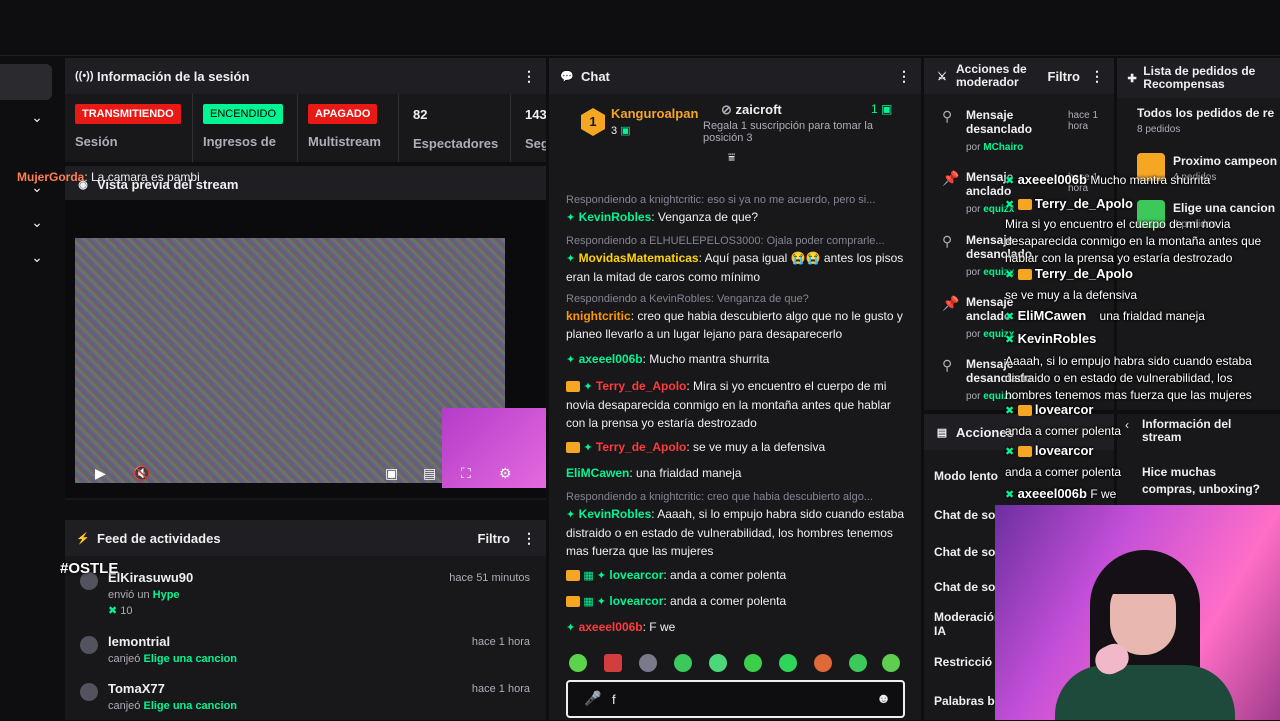 The height and width of the screenshot is (721, 1280). I want to click on reward-icon: ✚, so click(1132, 78).